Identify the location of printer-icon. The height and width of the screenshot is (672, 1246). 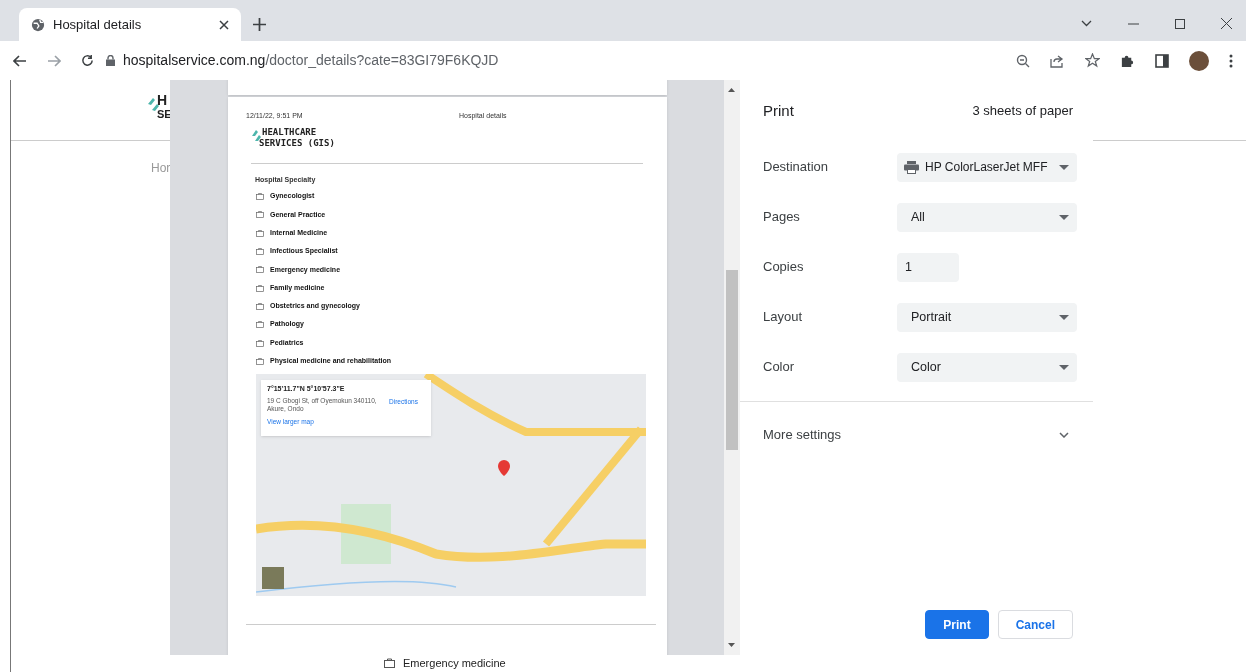
(911, 167).